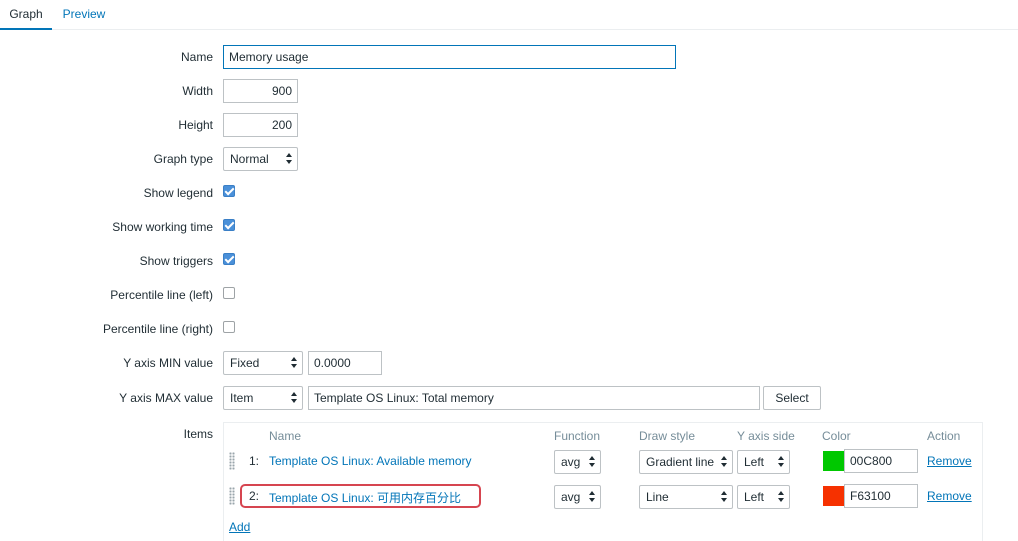  What do you see at coordinates (229, 225) in the screenshot?
I see `show-working-time-checkbox` at bounding box center [229, 225].